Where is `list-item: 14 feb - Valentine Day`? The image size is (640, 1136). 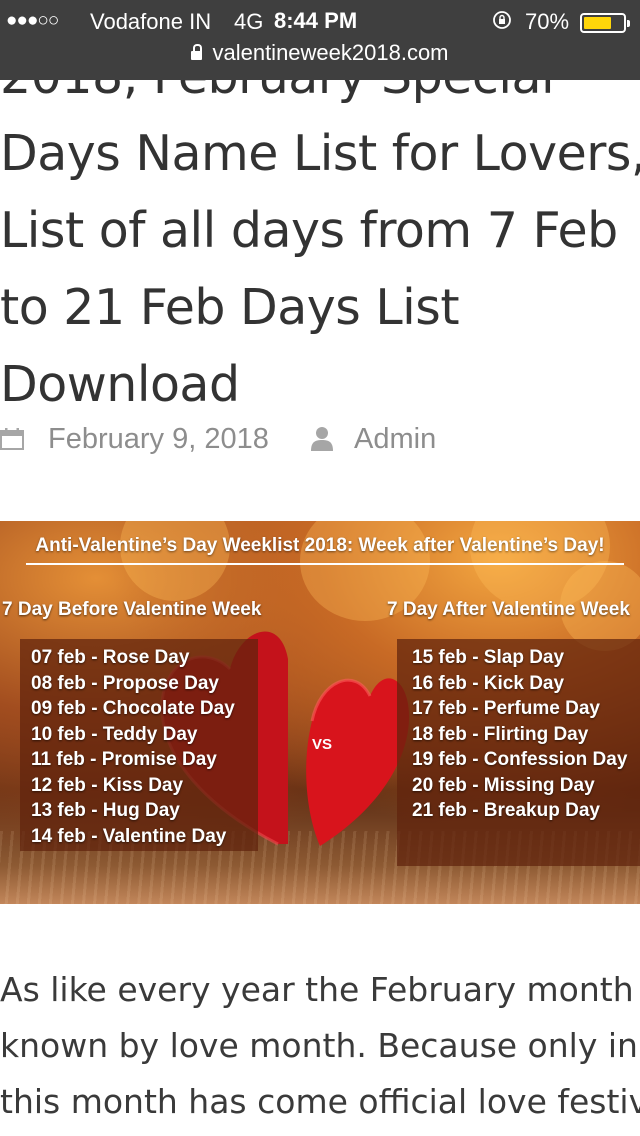
list-item: 14 feb - Valentine Day is located at coordinates (129, 836).